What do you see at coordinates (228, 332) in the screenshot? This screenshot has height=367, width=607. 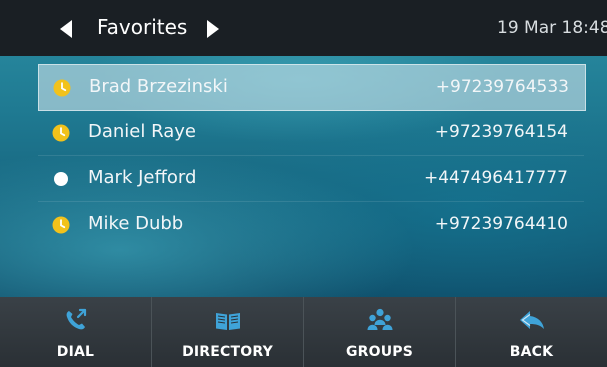 I see `directory-button: DIRECTORY` at bounding box center [228, 332].